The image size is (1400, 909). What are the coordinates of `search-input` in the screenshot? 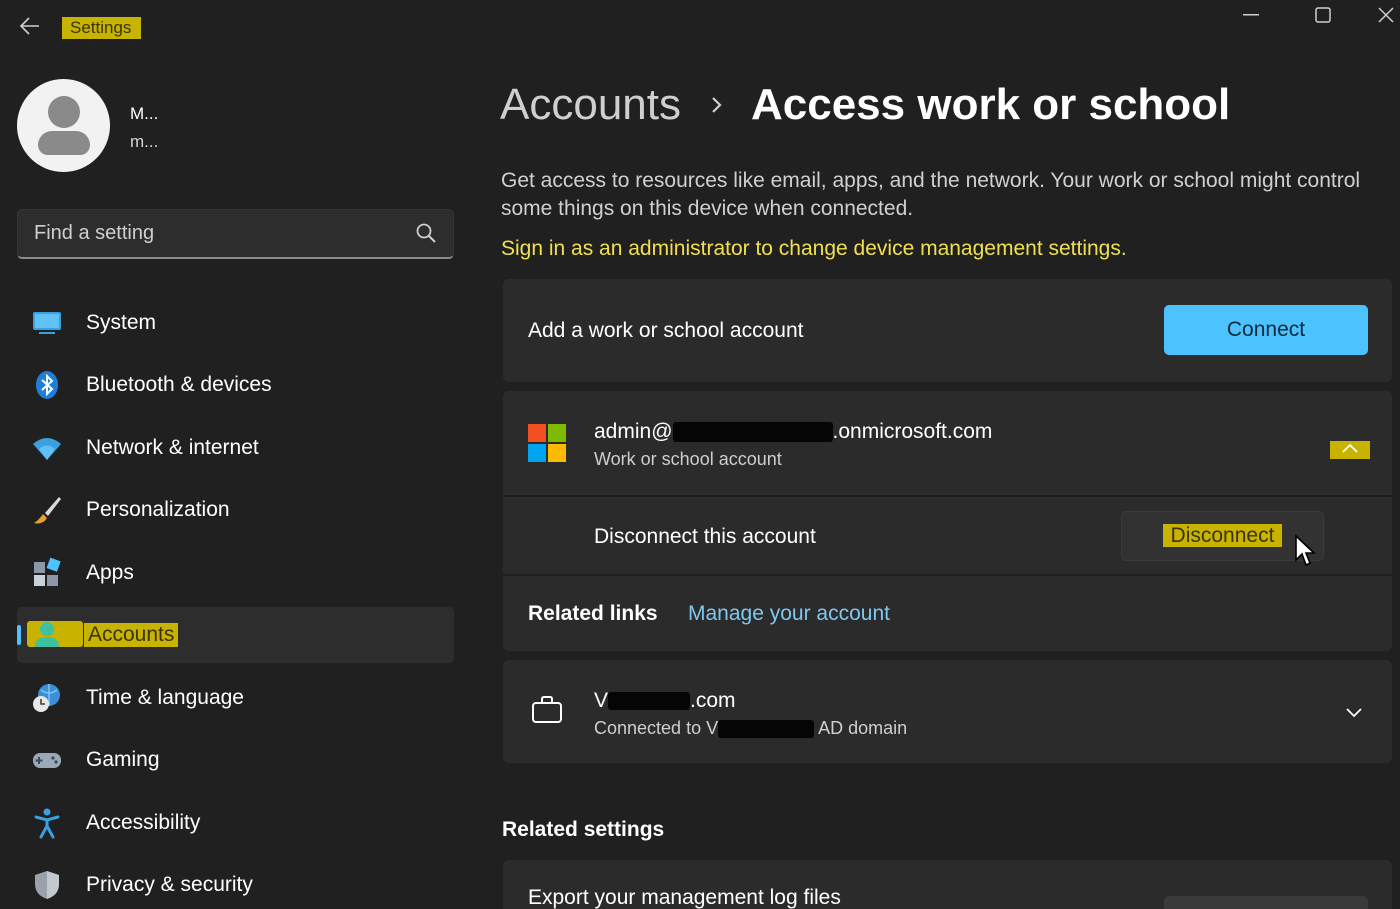 It's located at (208, 233).